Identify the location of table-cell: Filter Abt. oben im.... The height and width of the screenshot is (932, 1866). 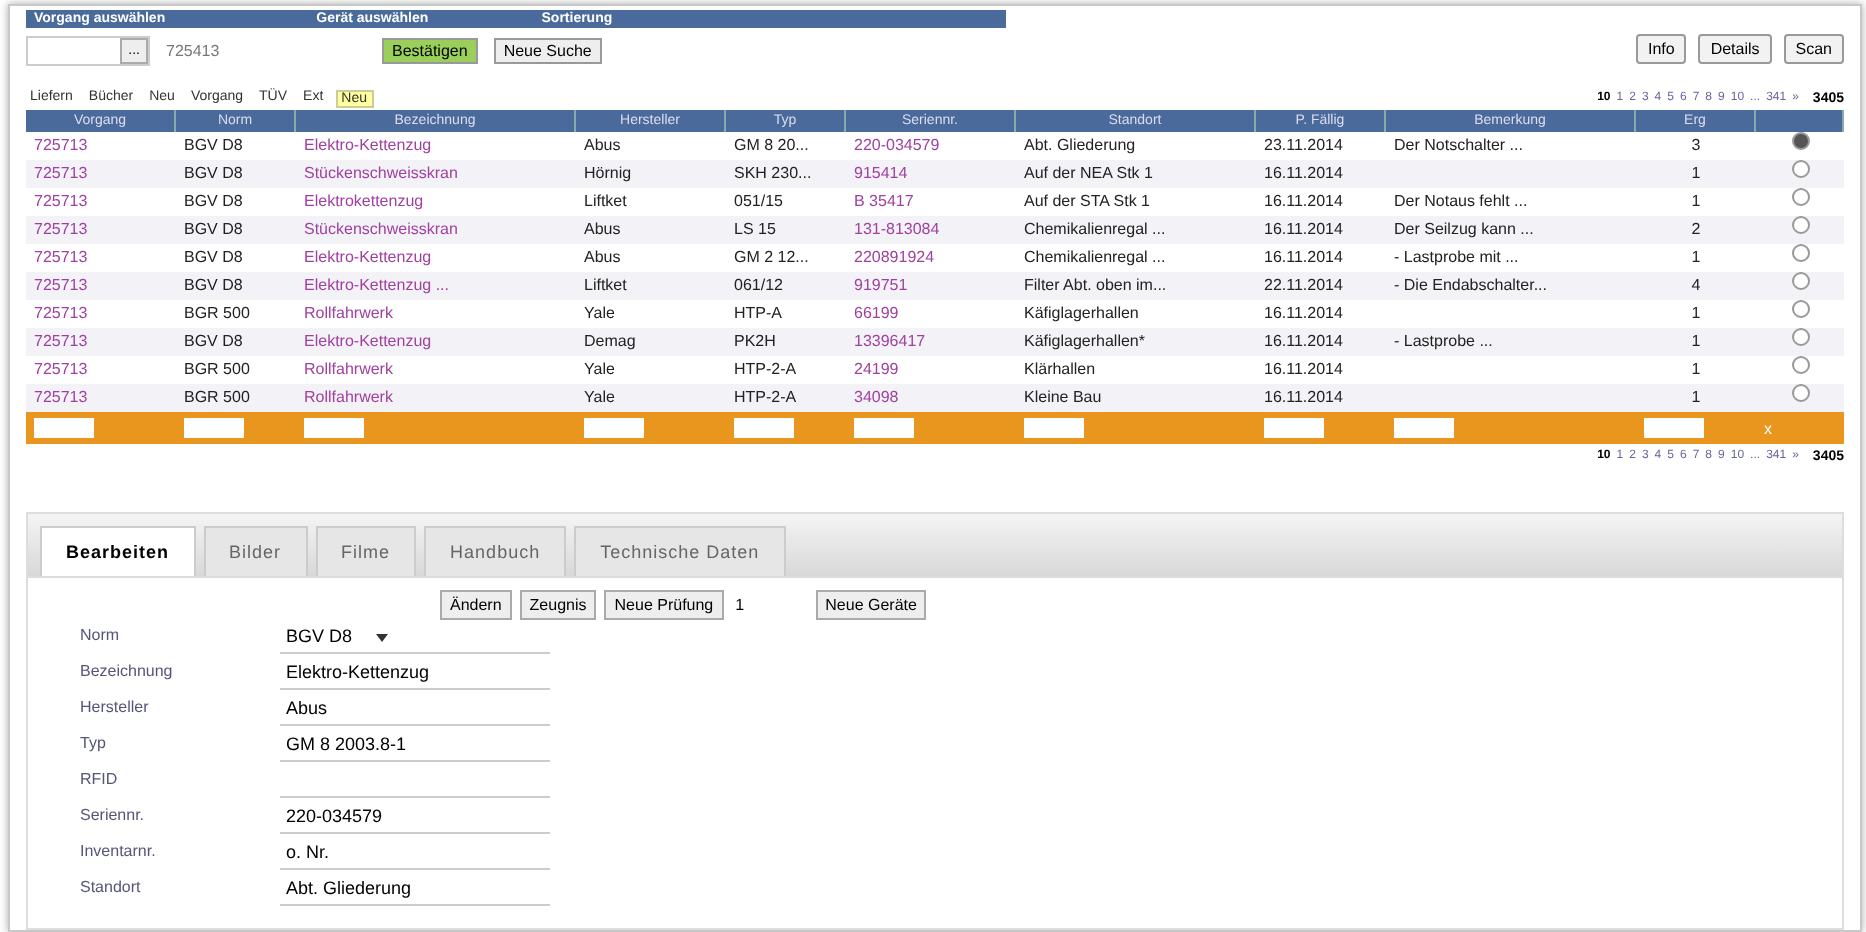
(1136, 286).